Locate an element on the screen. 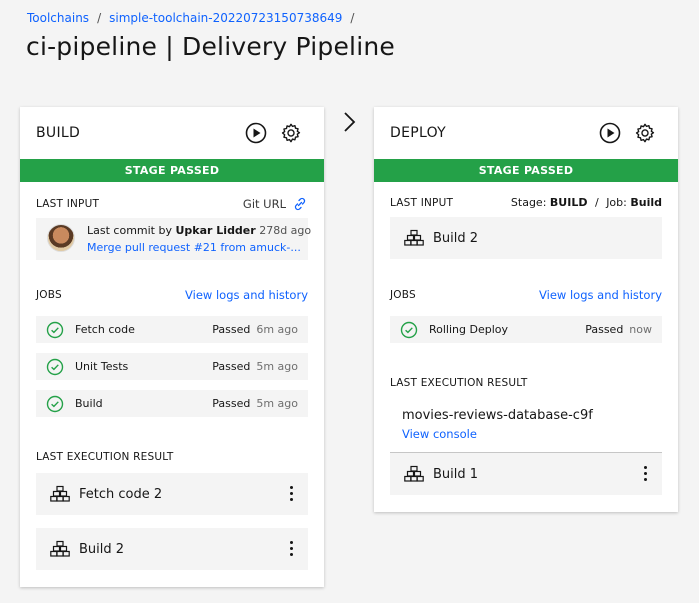 The height and width of the screenshot is (603, 699). execution-result-name: Build 1 is located at coordinates (456, 474).